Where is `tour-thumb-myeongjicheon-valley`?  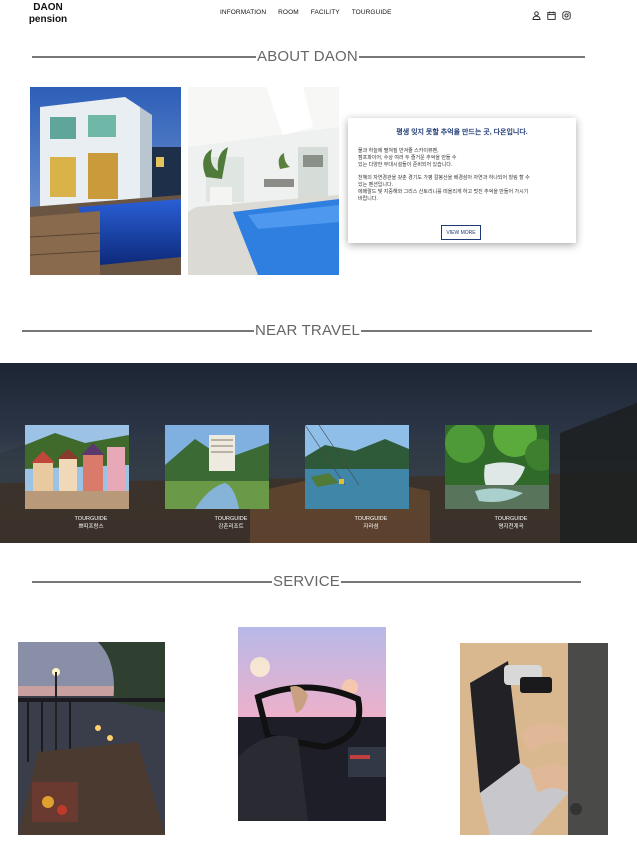
tour-thumb-myeongjicheon-valley is located at coordinates (497, 467).